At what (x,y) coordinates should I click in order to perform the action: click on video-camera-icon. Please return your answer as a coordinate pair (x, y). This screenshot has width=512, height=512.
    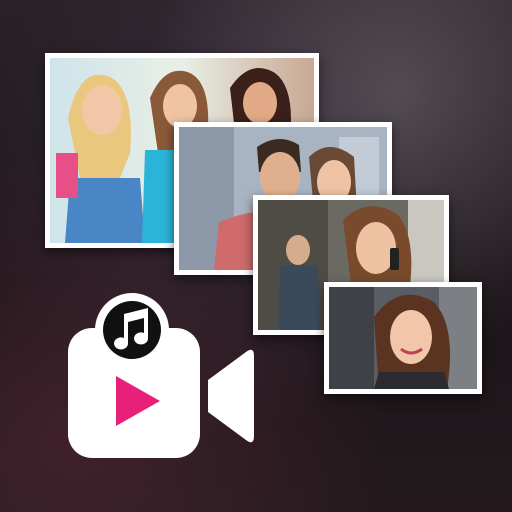
    Looking at the image, I should click on (163, 374).